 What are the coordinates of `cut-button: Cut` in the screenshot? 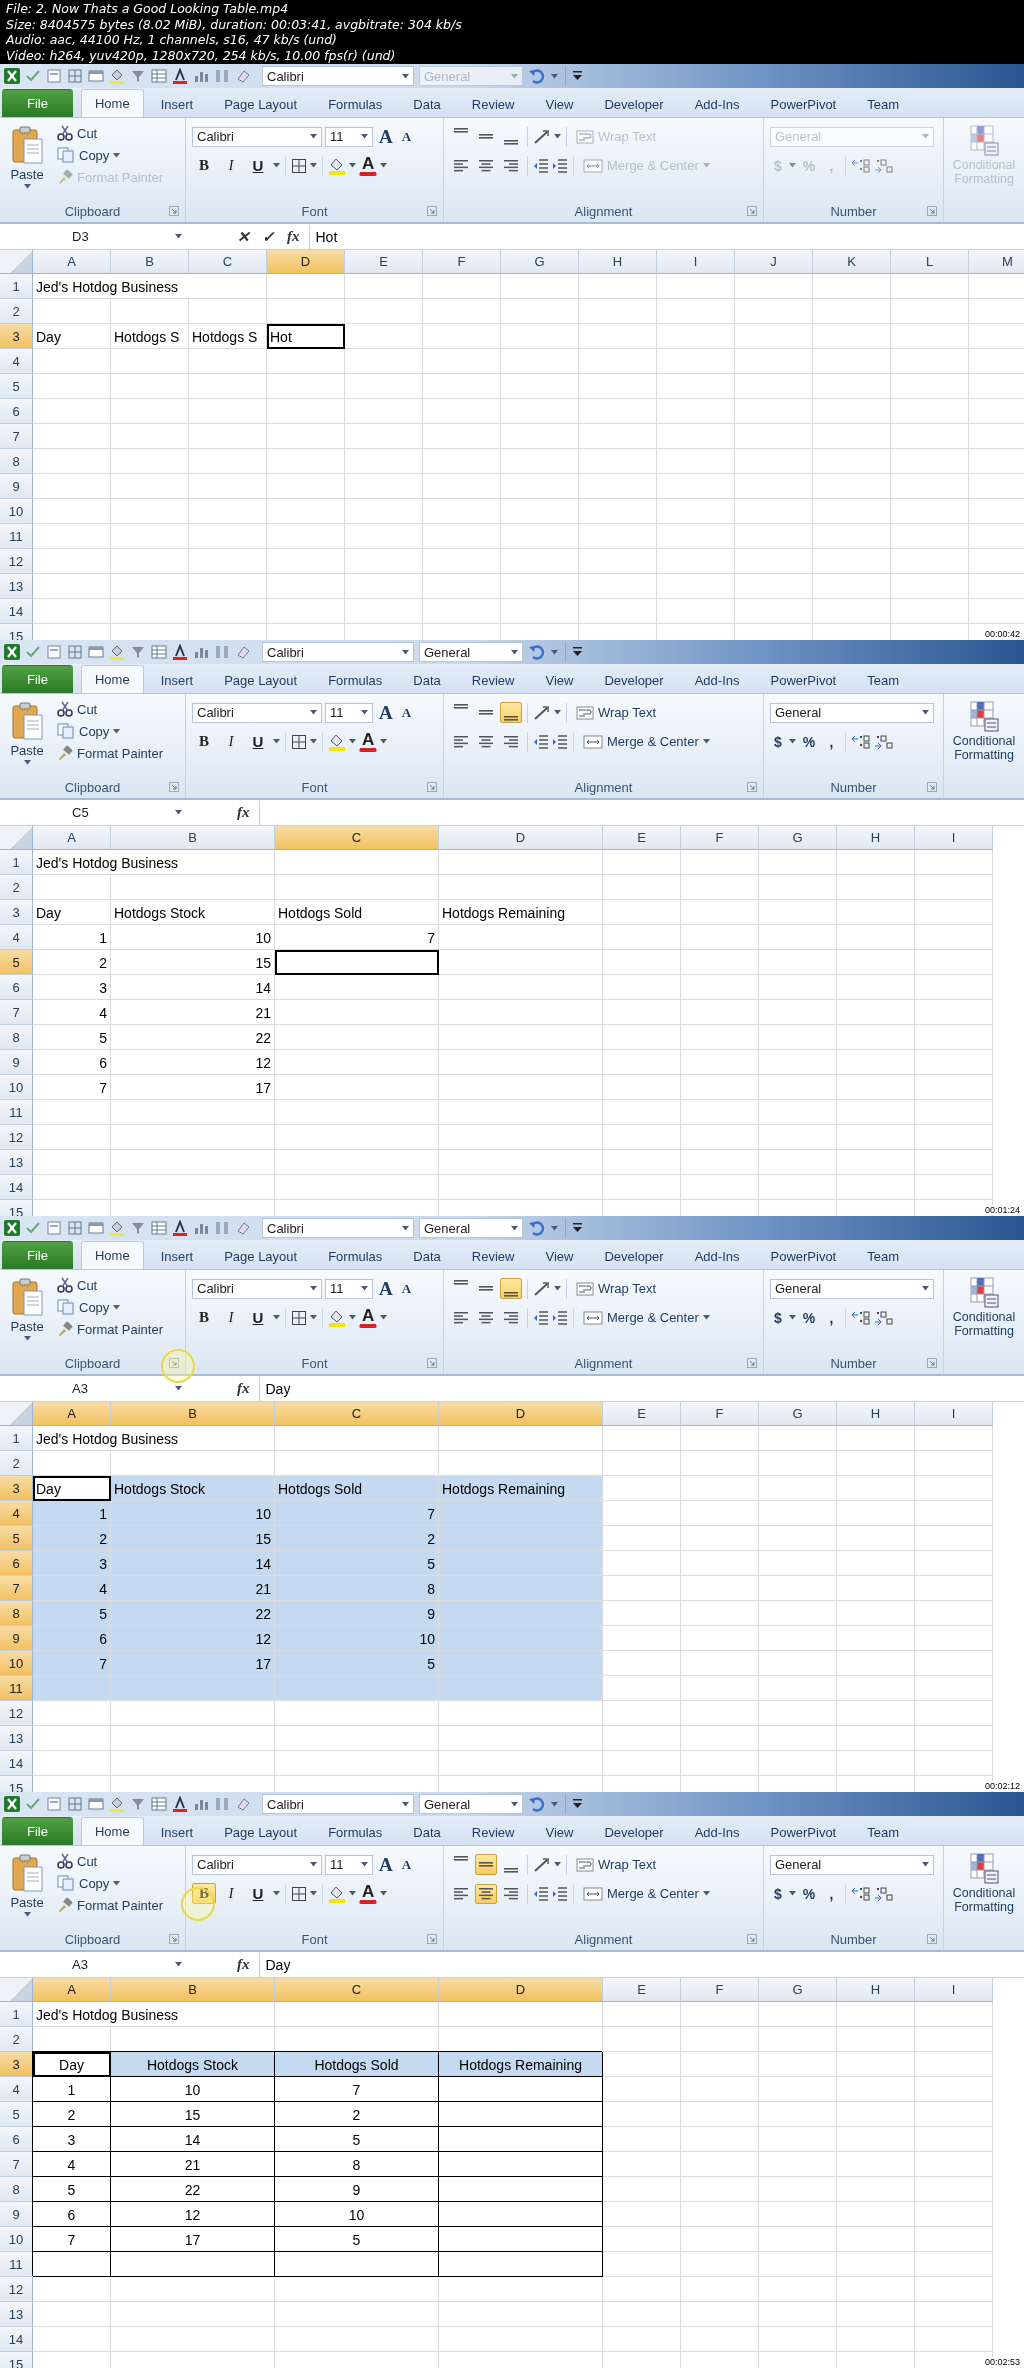 It's located at (110, 1285).